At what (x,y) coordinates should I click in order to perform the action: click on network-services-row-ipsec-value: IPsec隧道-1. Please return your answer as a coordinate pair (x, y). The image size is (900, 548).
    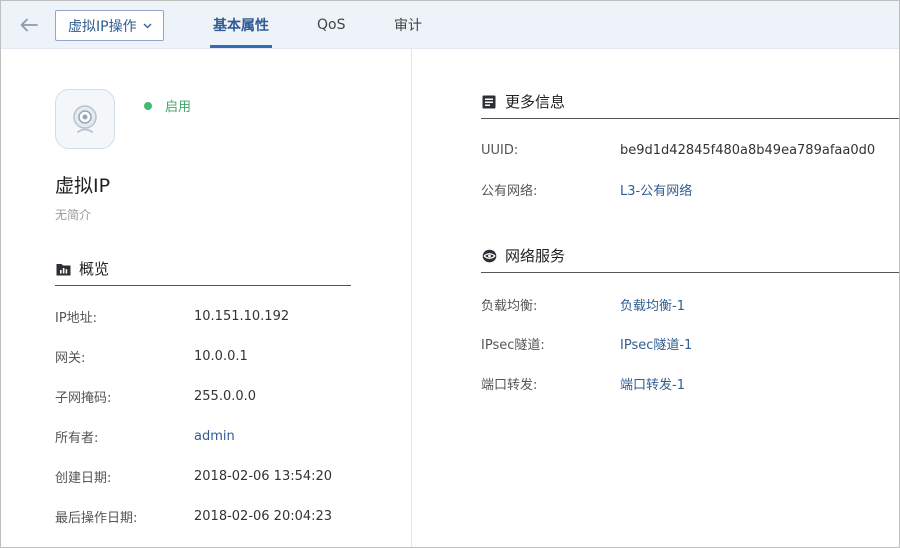
    Looking at the image, I should click on (656, 343).